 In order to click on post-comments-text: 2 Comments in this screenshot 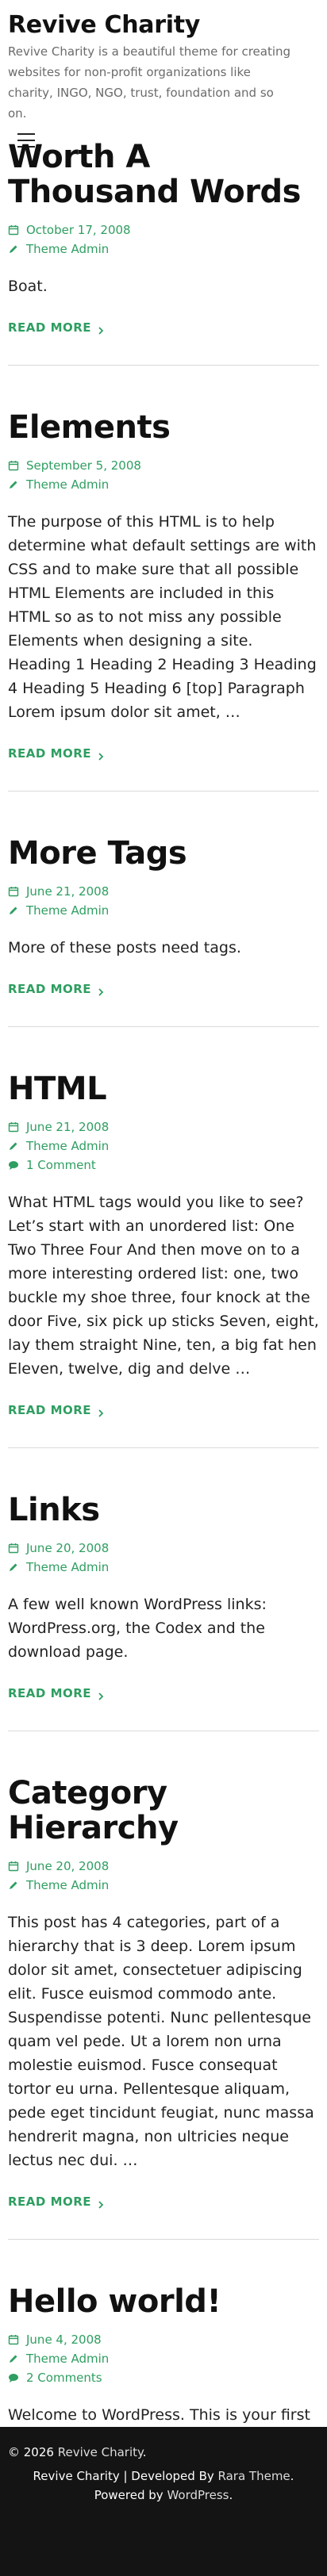, I will do `click(64, 2378)`.